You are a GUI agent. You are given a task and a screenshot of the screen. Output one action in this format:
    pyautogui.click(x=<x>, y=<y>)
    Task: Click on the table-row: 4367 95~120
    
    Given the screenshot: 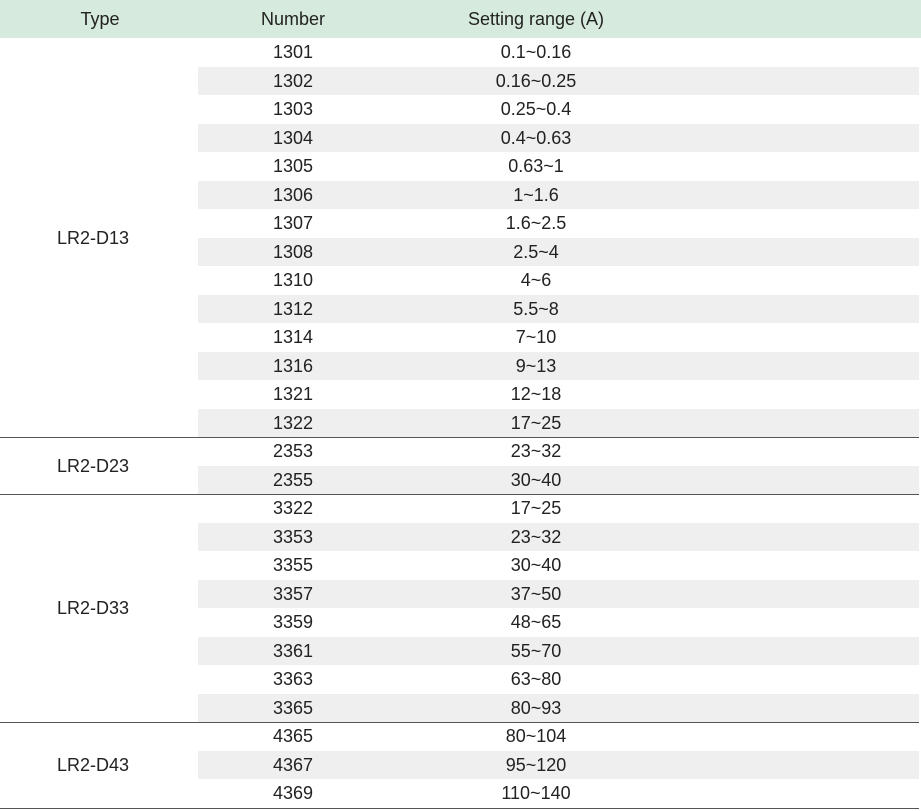 What is the action you would take?
    pyautogui.click(x=558, y=764)
    